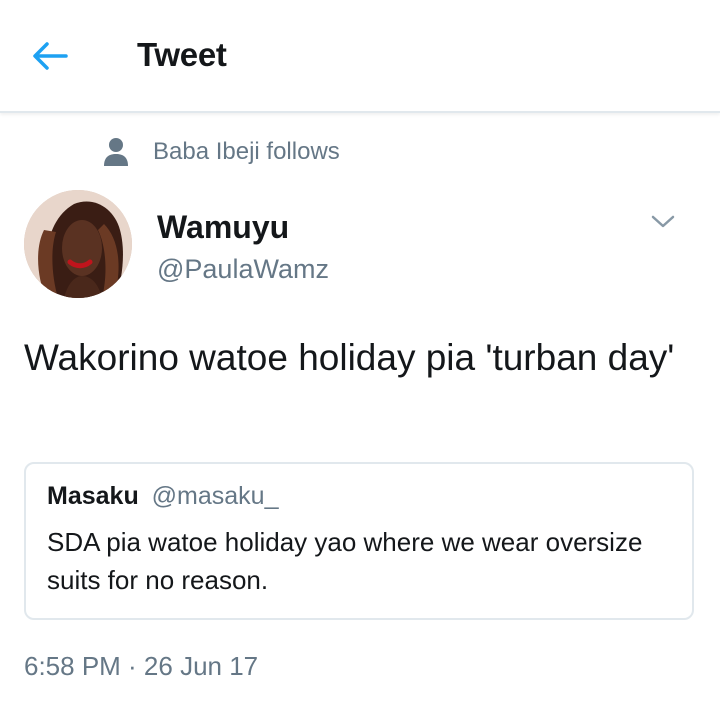 The image size is (720, 709). What do you see at coordinates (182, 54) in the screenshot?
I see `page-title: Tweet` at bounding box center [182, 54].